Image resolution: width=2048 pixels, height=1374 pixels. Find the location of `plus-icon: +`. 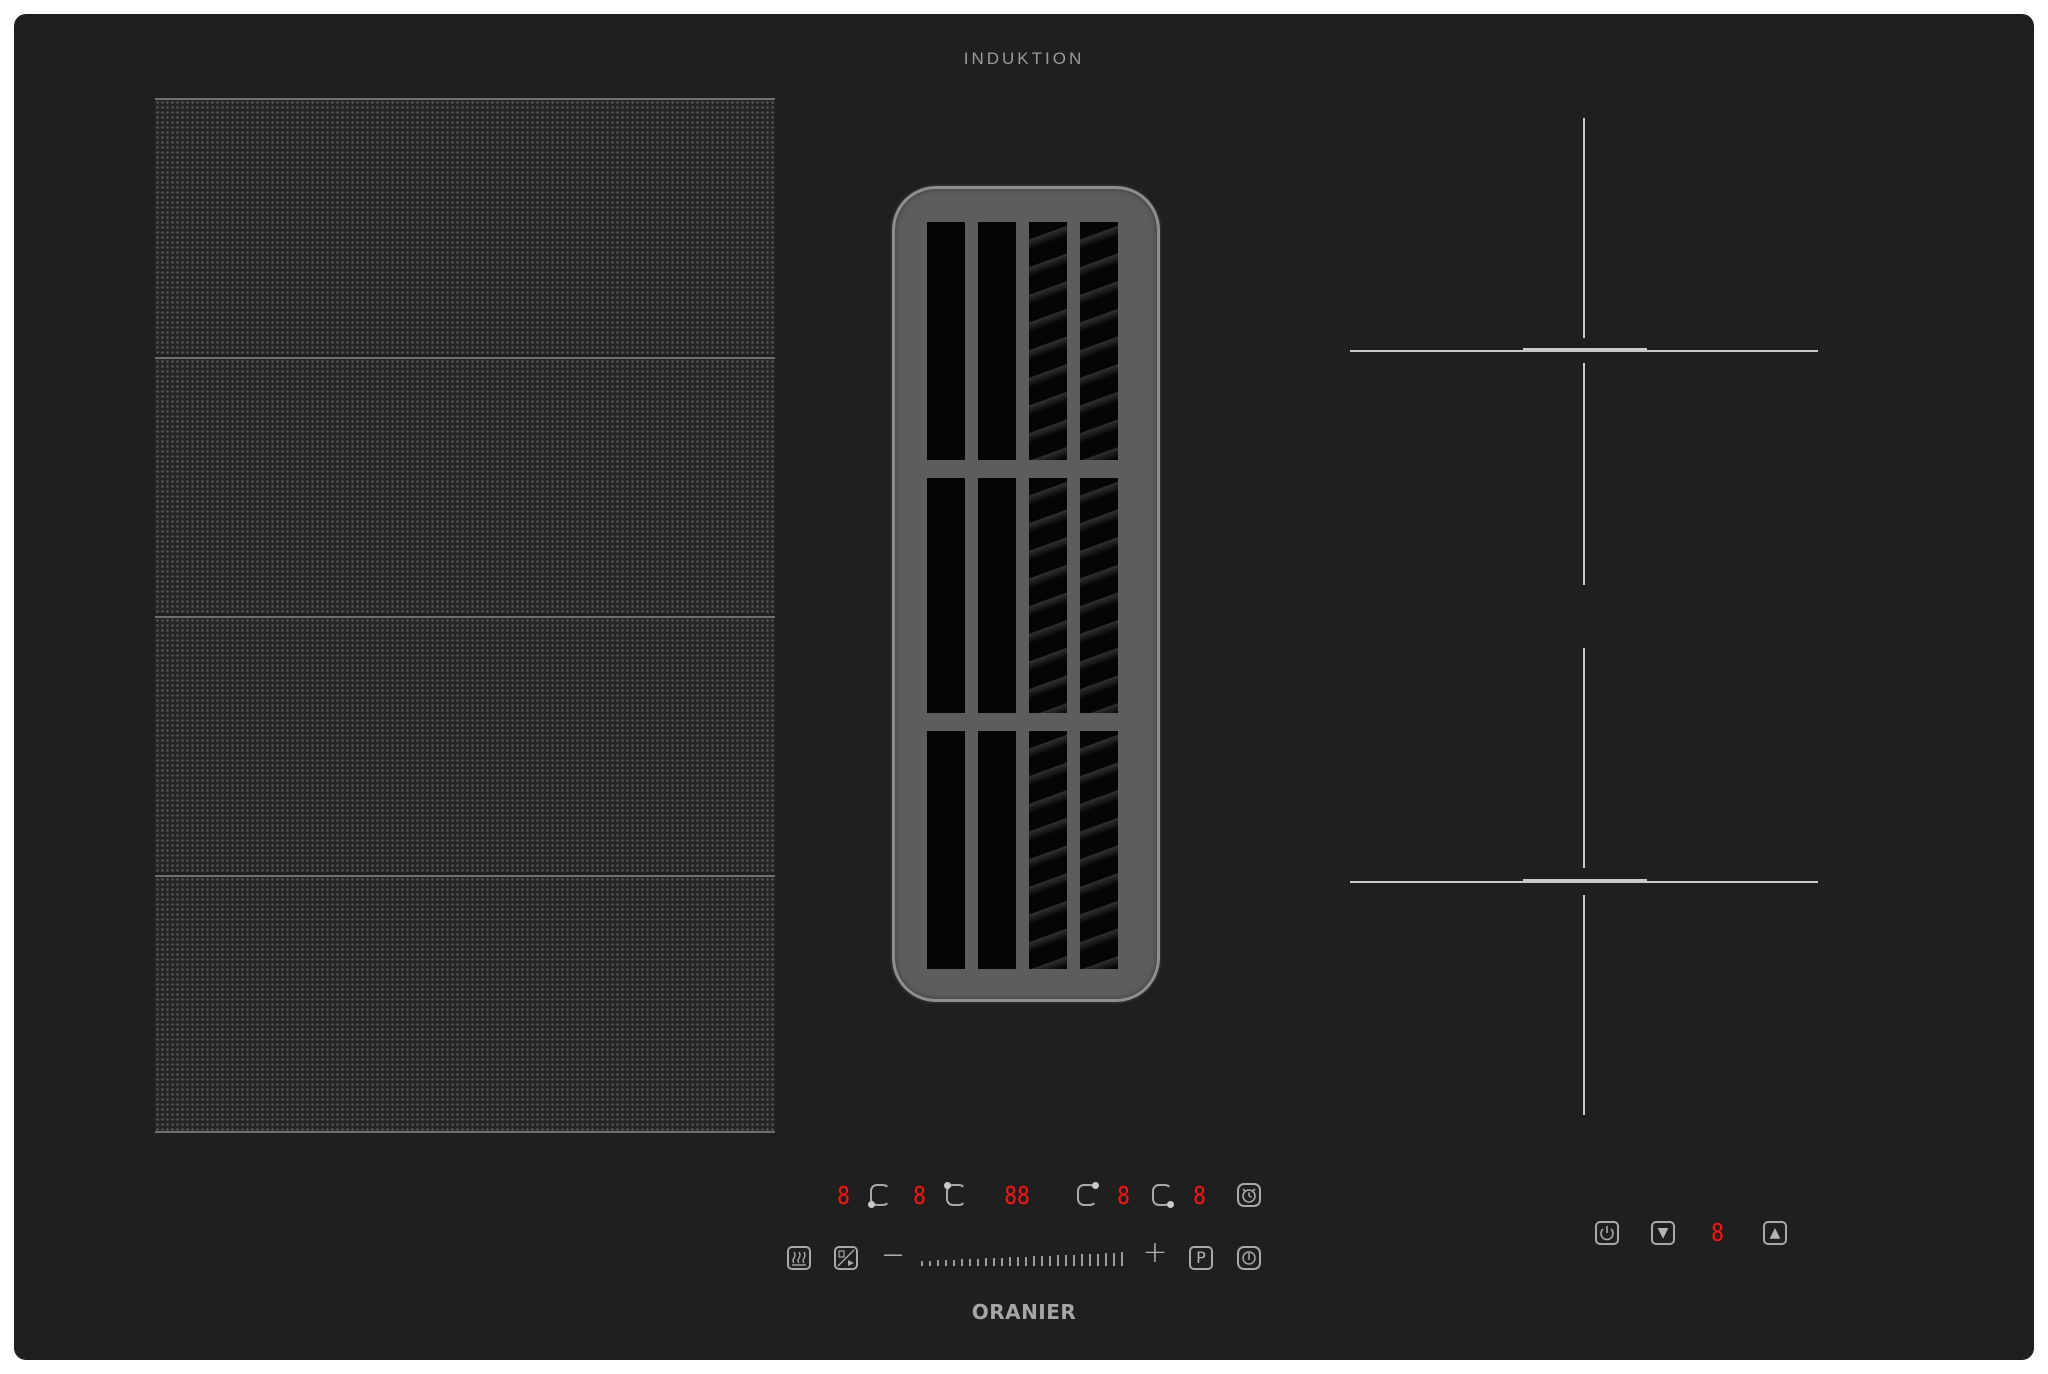

plus-icon: + is located at coordinates (1155, 1253).